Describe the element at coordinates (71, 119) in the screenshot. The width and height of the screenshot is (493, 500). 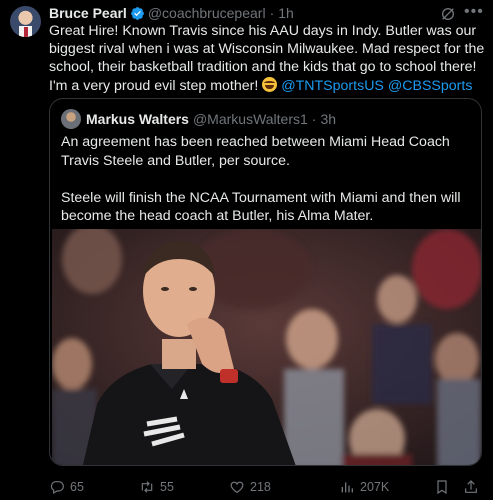
I see `quoted-author-avatar` at that location.